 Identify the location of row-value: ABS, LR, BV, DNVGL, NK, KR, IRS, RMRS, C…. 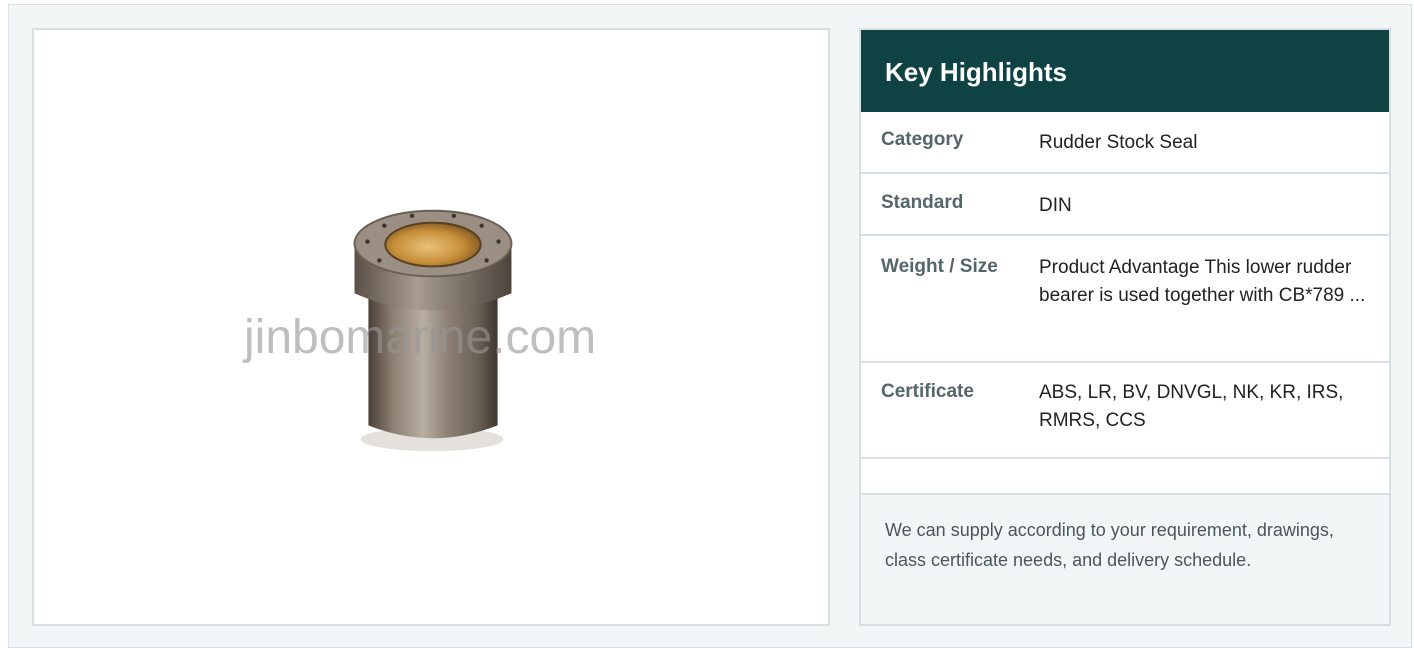
(1191, 406).